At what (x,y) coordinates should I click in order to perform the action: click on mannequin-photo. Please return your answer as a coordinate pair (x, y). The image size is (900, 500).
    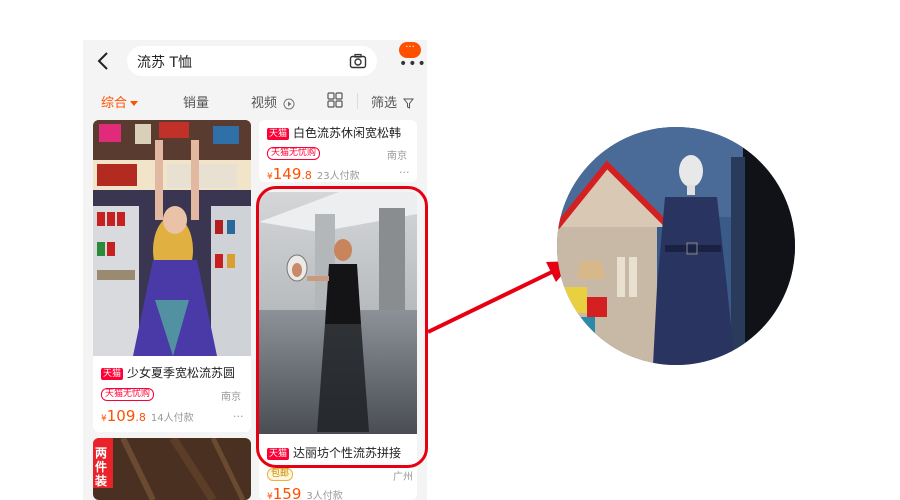
    Looking at the image, I should click on (676, 246).